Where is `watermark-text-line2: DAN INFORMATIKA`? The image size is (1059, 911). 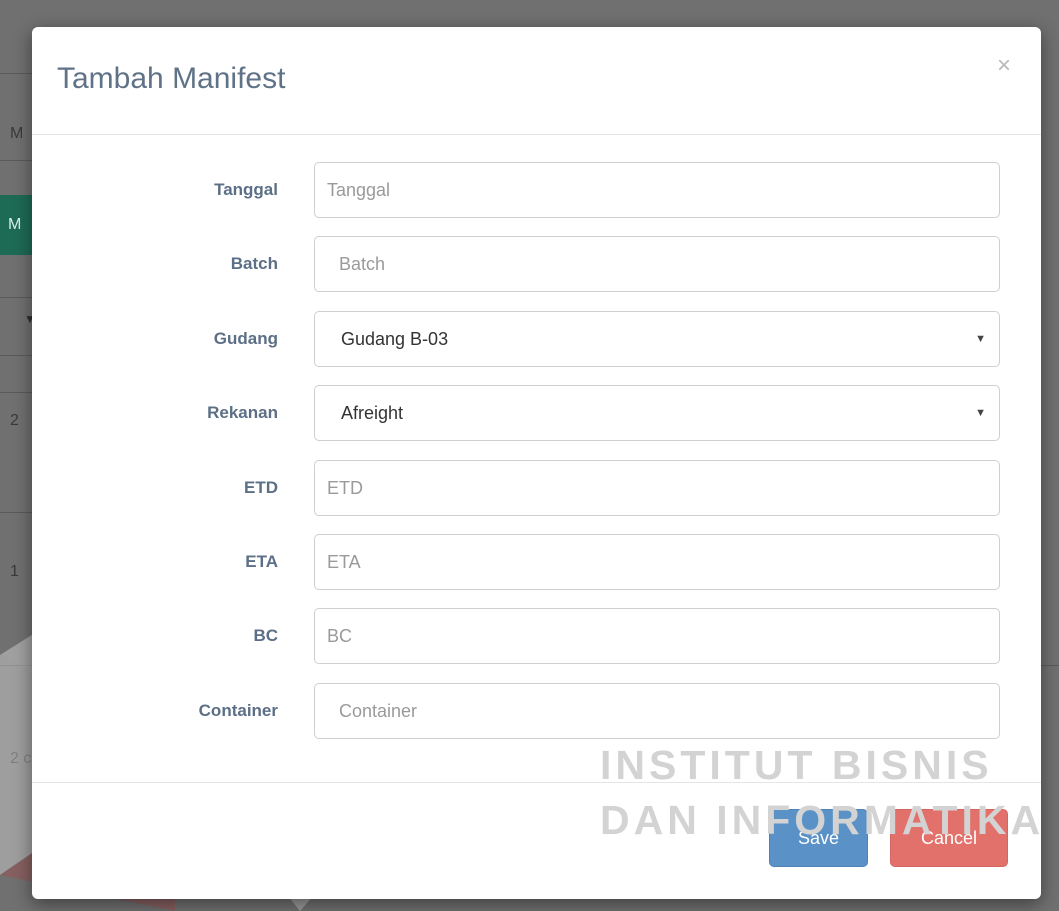 watermark-text-line2: DAN INFORMATIKA is located at coordinates (822, 820).